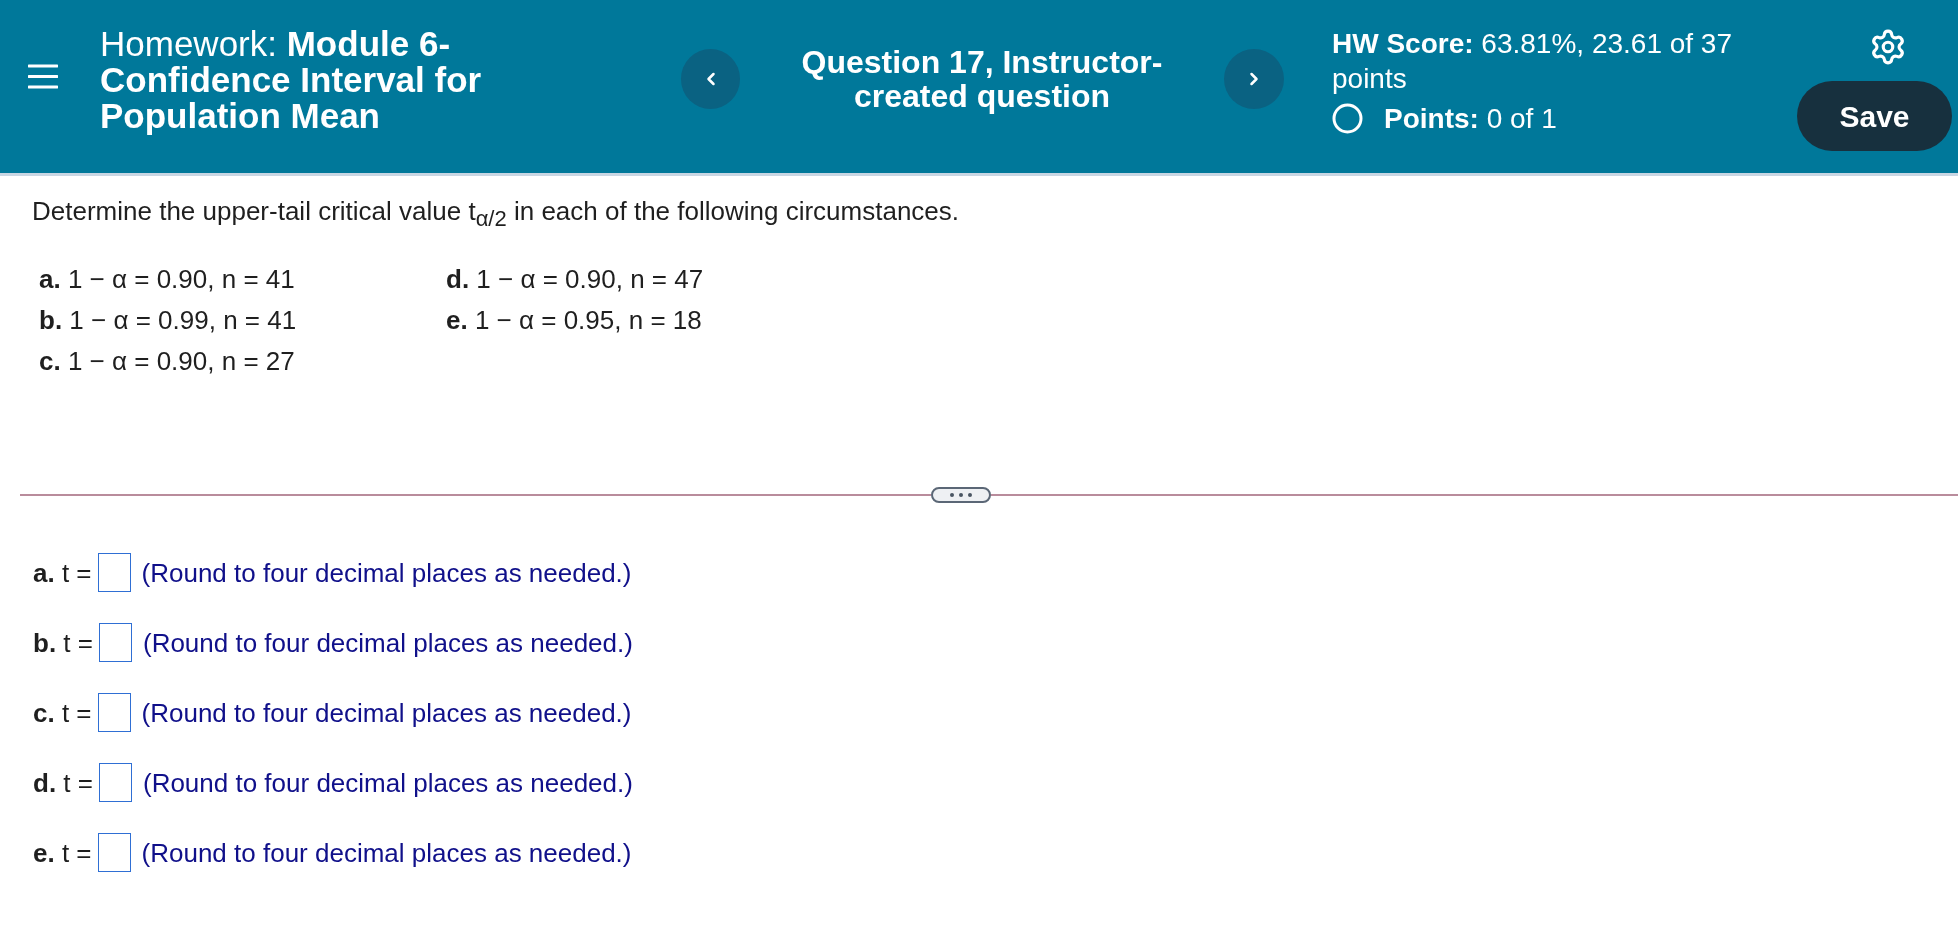  Describe the element at coordinates (62, 712) in the screenshot. I see `answer-label: c. t =` at that location.